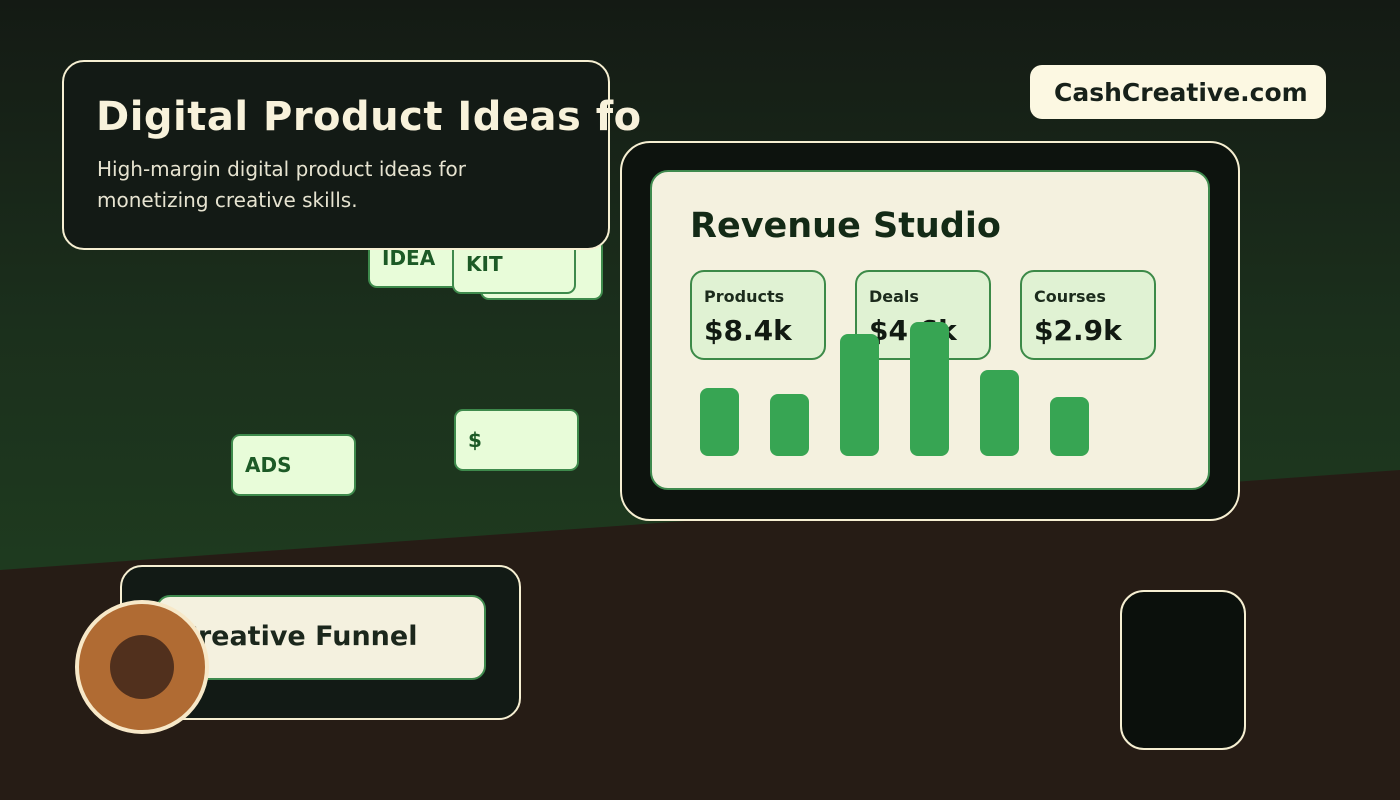 The height and width of the screenshot is (800, 1400). I want to click on tag-dollar-label: $, so click(475, 440).